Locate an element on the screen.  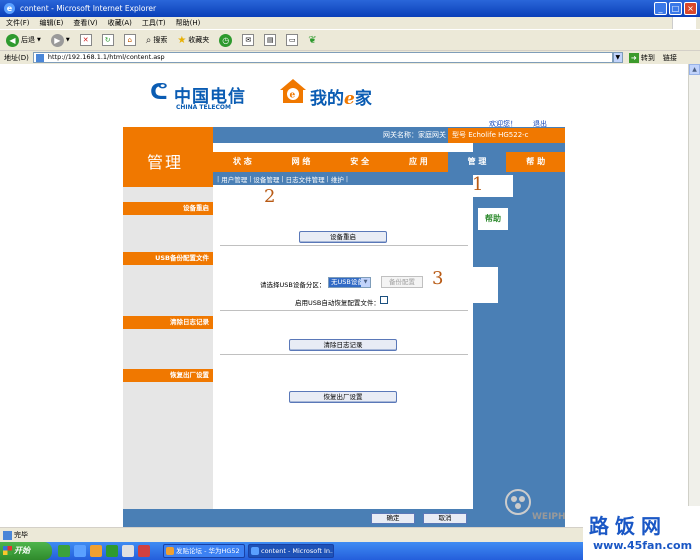
subnav-log-management: 日志文件管理 is located at coordinates (305, 179).